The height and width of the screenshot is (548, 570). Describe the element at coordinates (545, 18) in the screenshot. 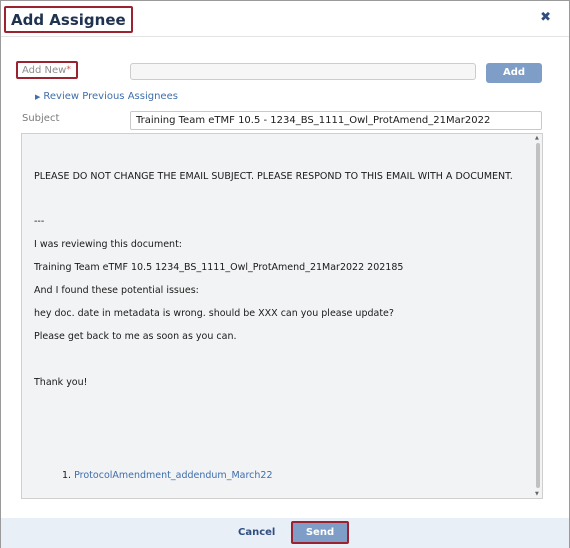

I see `close-icon: ✖` at that location.